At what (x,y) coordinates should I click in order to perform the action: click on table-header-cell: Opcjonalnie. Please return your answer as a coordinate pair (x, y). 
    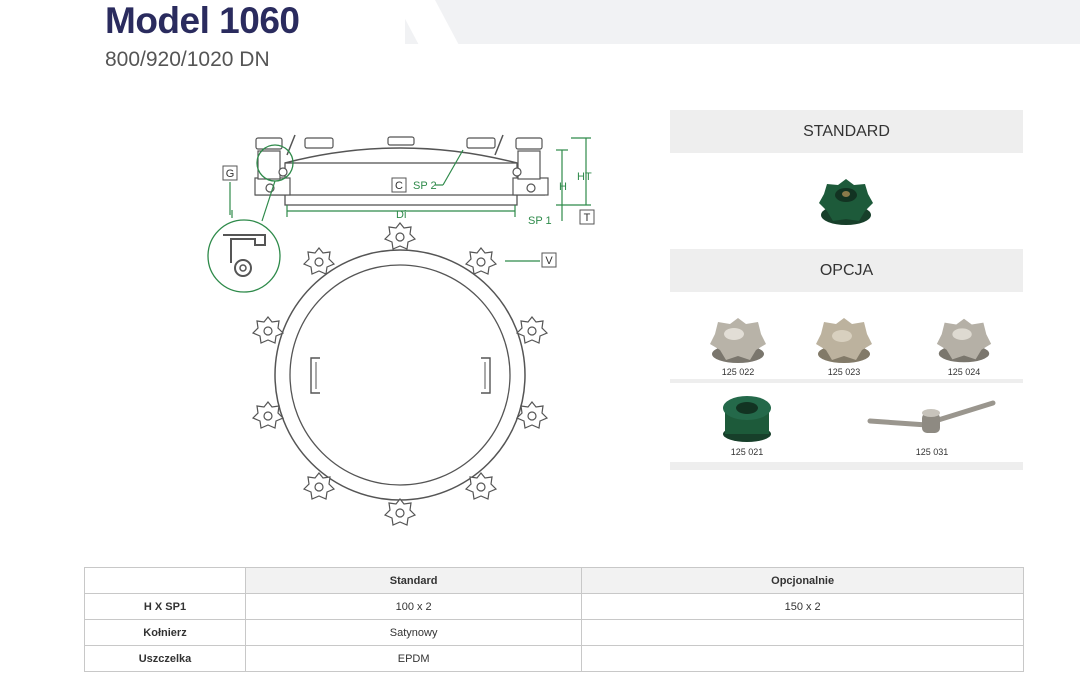
    Looking at the image, I should click on (802, 580).